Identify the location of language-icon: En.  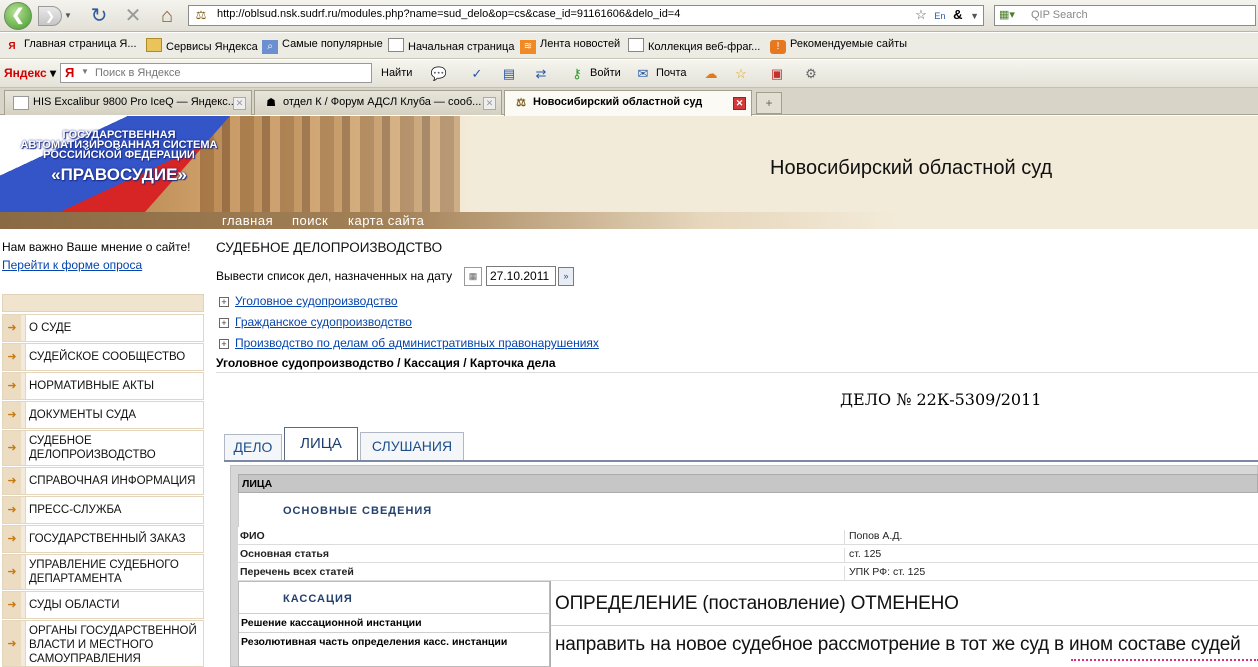
(939, 16).